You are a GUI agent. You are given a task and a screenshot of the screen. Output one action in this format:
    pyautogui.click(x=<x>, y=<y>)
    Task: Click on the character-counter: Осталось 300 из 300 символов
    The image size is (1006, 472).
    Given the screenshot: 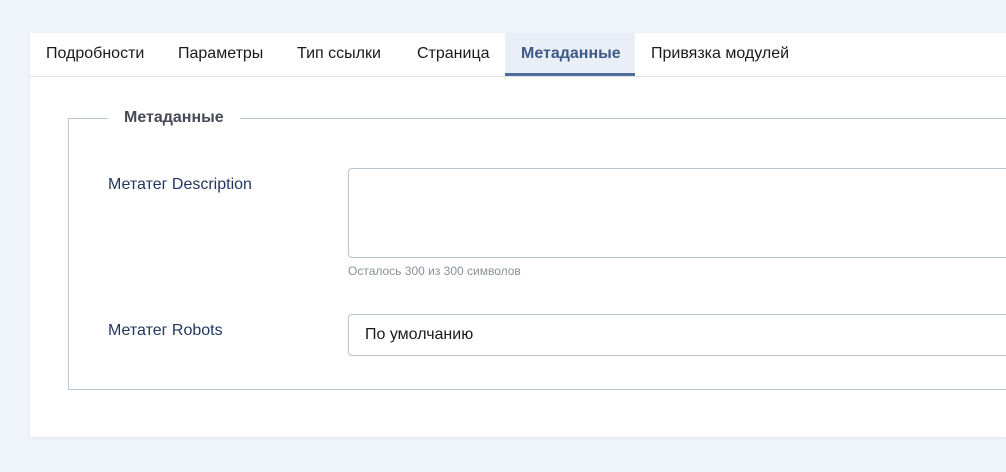 What is the action you would take?
    pyautogui.click(x=434, y=271)
    